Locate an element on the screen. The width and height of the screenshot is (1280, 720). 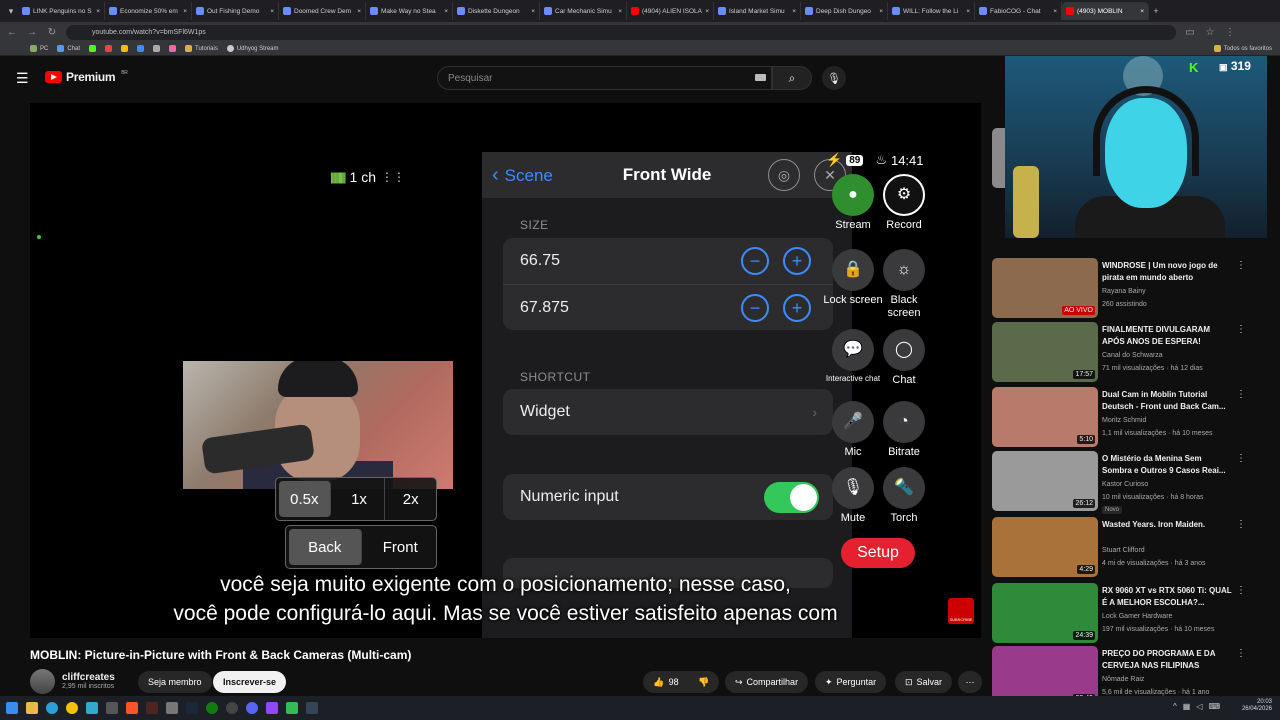
bookmark-chat: Chat is located at coordinates (68, 48).